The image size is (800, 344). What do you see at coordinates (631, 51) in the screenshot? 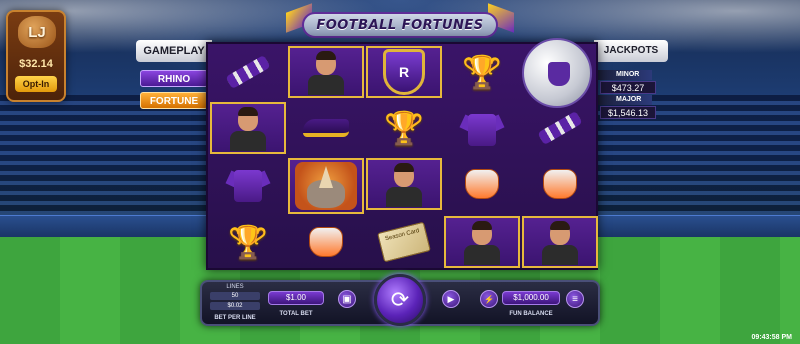
I see `jackpots-header: JACKPOTS` at bounding box center [631, 51].